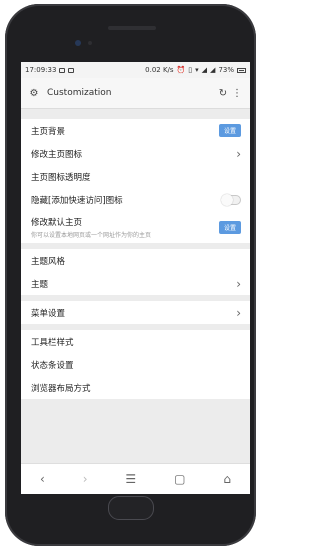 The width and height of the screenshot is (320, 550). What do you see at coordinates (79, 93) in the screenshot?
I see `page-title: Customization` at bounding box center [79, 93].